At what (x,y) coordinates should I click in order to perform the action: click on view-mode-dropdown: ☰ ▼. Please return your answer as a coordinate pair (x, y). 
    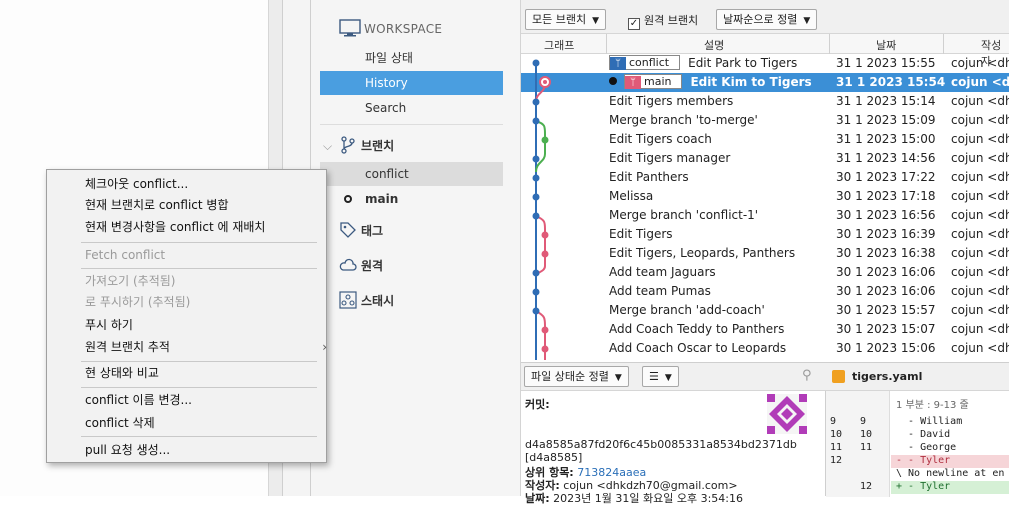
    Looking at the image, I should click on (660, 376).